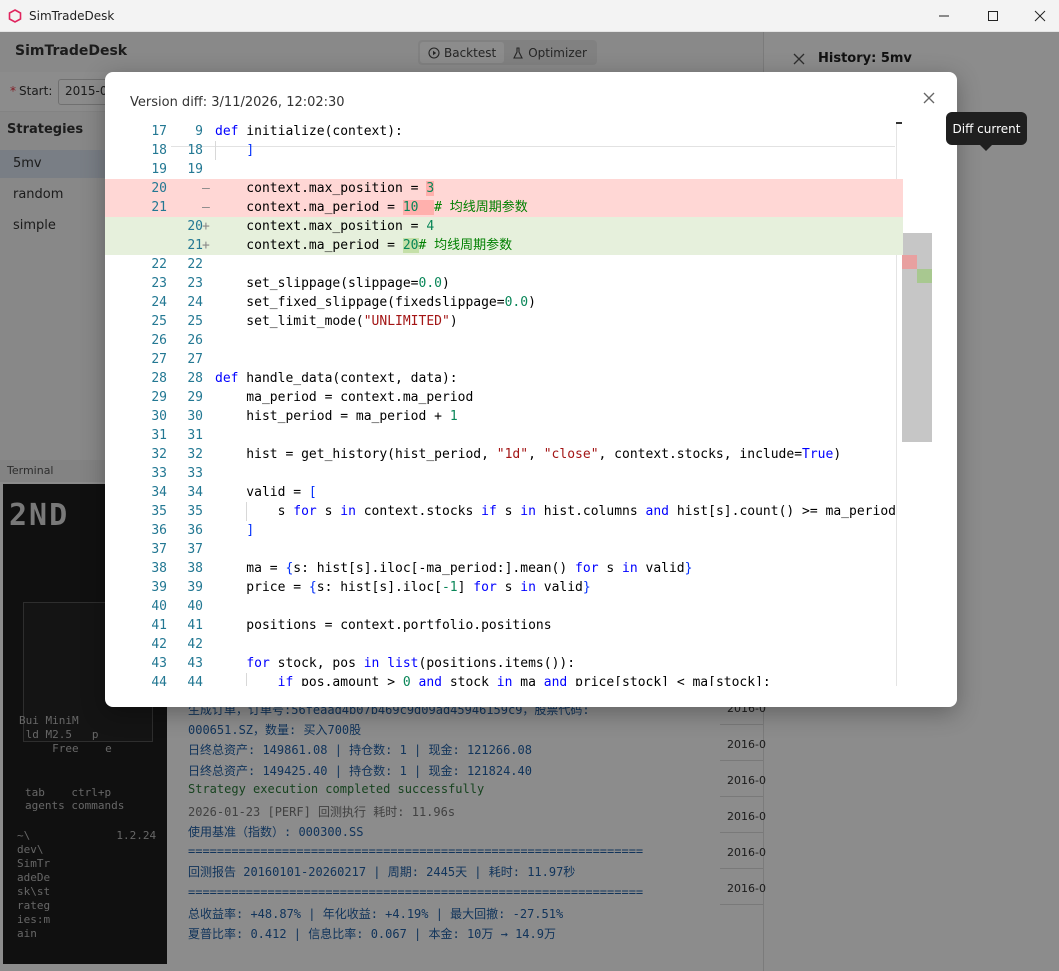 The height and width of the screenshot is (971, 1059). I want to click on new-line-number: 41, so click(195, 625).